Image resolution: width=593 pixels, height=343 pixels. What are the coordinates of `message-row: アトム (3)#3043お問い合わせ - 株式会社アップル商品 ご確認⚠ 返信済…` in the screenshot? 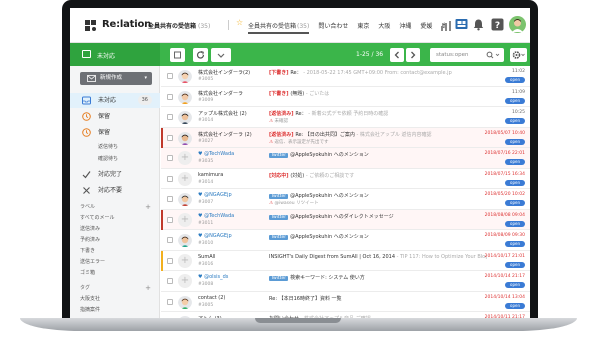 It's located at (345, 315).